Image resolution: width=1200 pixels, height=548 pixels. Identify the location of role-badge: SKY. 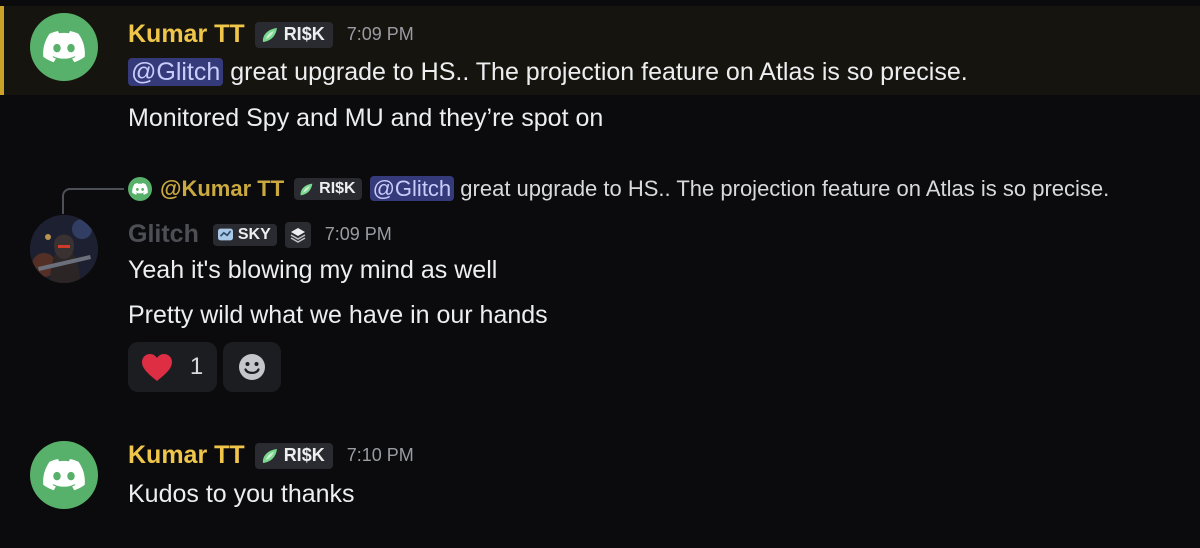
(244, 234).